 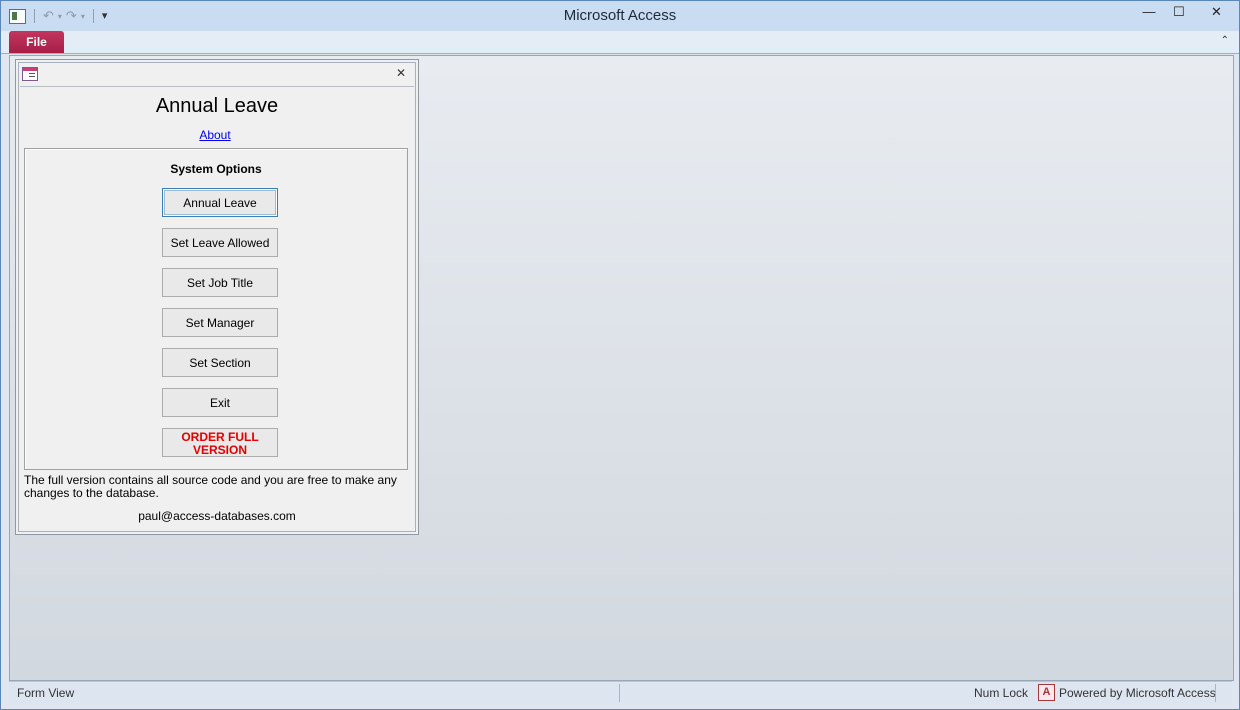 I want to click on access-logo-icon: A, so click(x=1046, y=692).